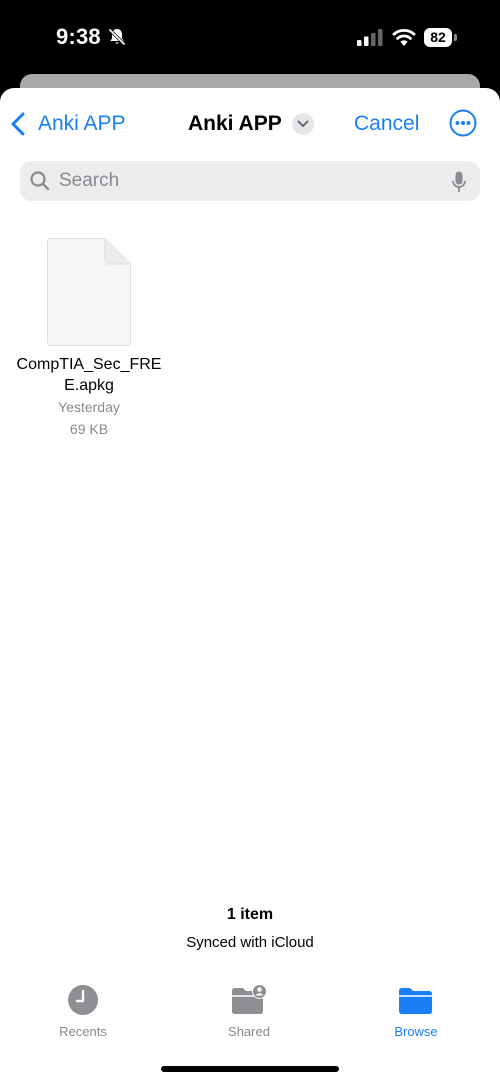  Describe the element at coordinates (249, 999) in the screenshot. I see `shared-folder-icon` at that location.